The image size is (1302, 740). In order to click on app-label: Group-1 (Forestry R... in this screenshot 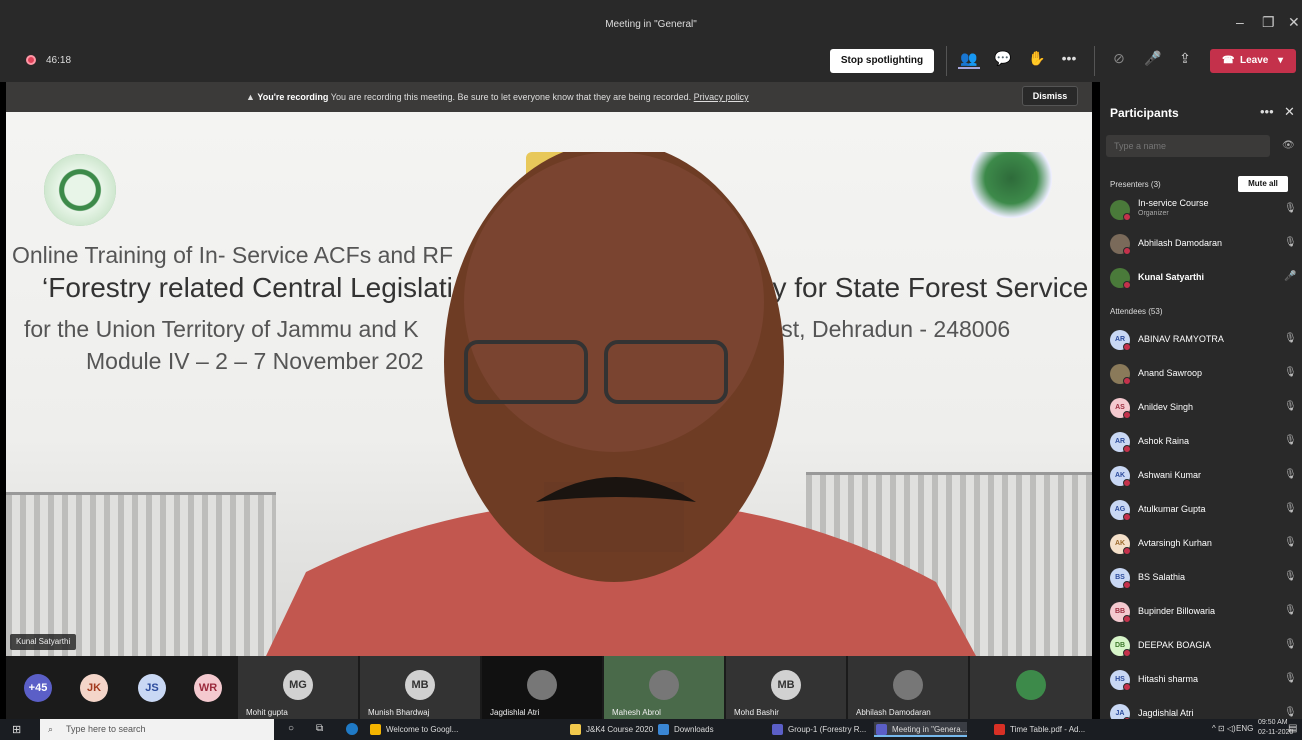, I will do `click(827, 729)`.